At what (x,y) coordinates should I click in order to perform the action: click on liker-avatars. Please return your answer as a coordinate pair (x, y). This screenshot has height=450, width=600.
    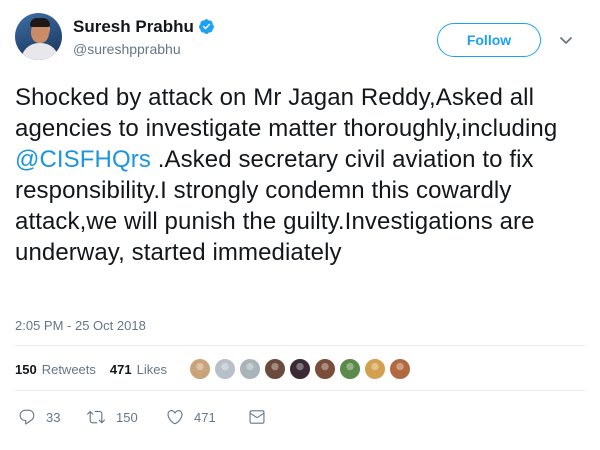
    Looking at the image, I should click on (301, 369).